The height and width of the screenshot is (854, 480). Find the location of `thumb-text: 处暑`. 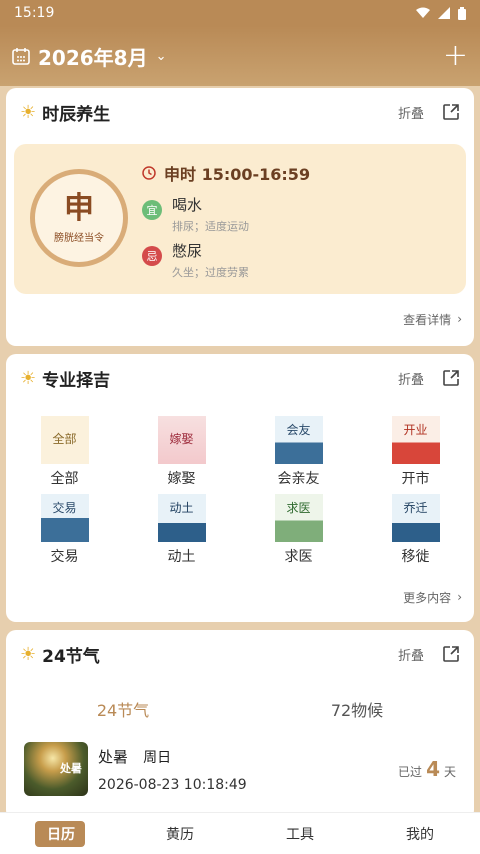

thumb-text: 处暑 is located at coordinates (71, 768).